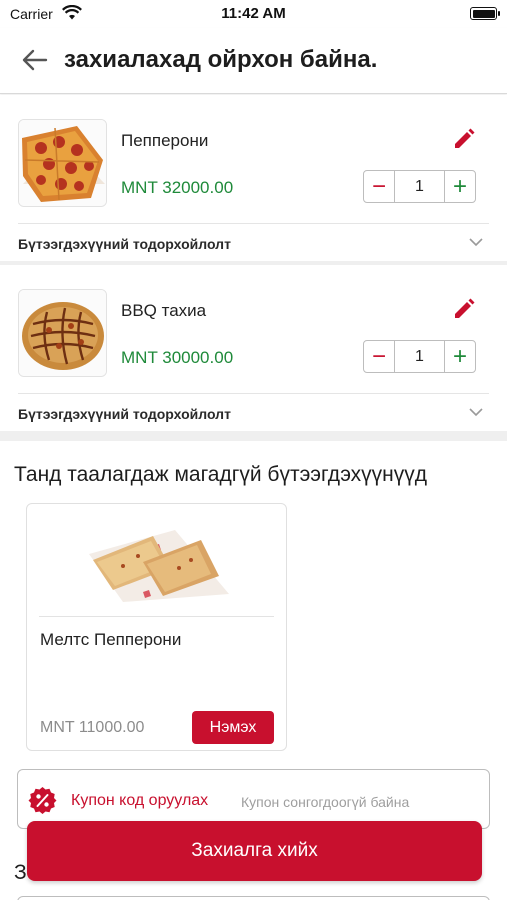  What do you see at coordinates (164, 310) in the screenshot?
I see `product-name: BBQ тахиа` at bounding box center [164, 310].